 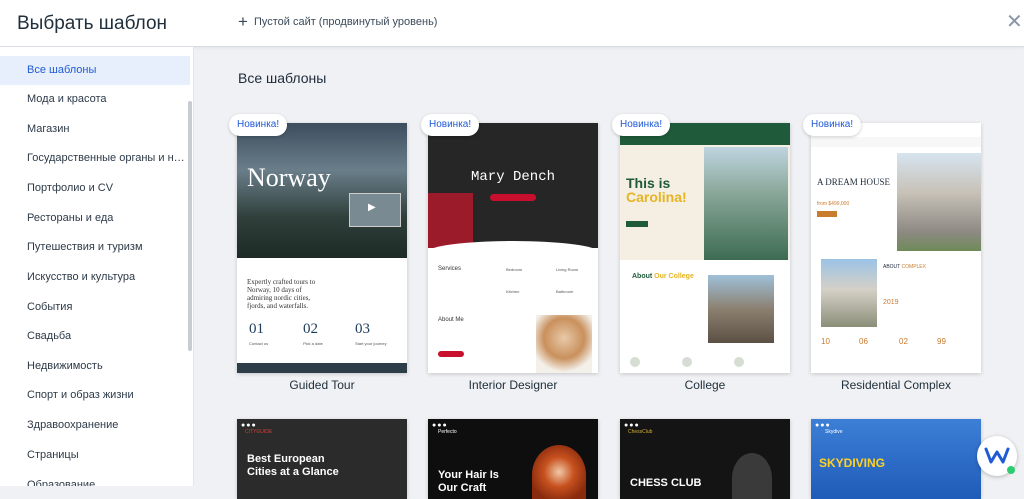 I want to click on residential-stat-4: 99, so click(x=941, y=341).